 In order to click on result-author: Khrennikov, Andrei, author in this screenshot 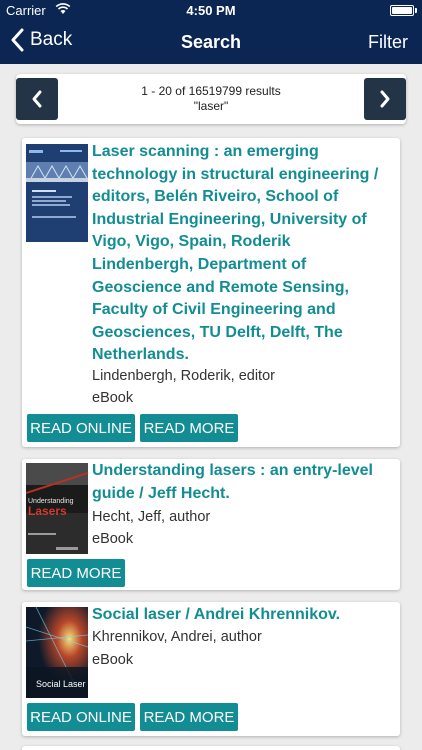, I will do `click(177, 637)`.